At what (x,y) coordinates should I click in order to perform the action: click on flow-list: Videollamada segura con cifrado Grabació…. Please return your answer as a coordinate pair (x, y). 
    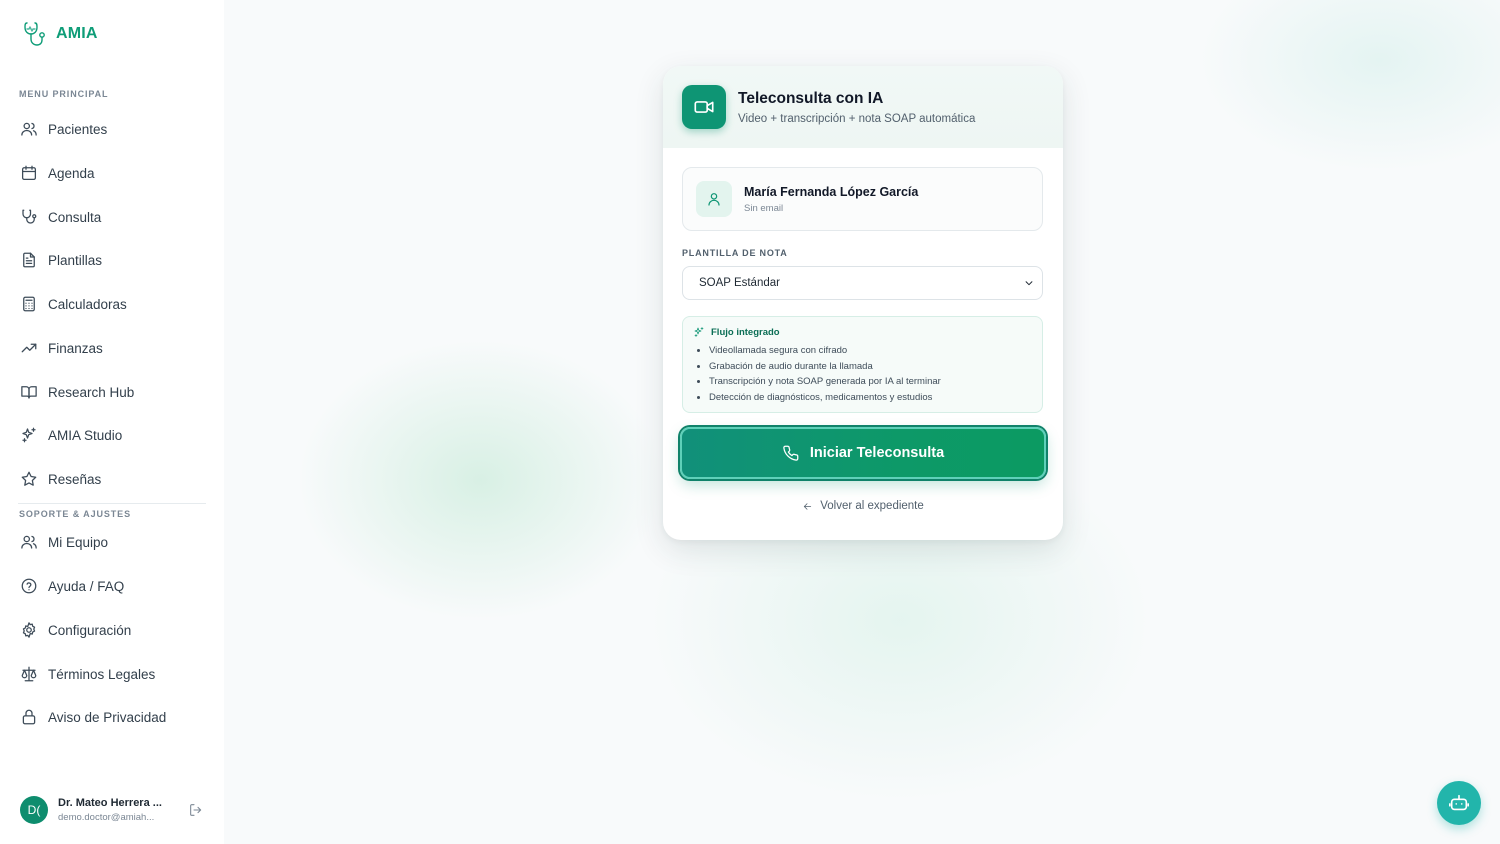
    Looking at the image, I should click on (862, 374).